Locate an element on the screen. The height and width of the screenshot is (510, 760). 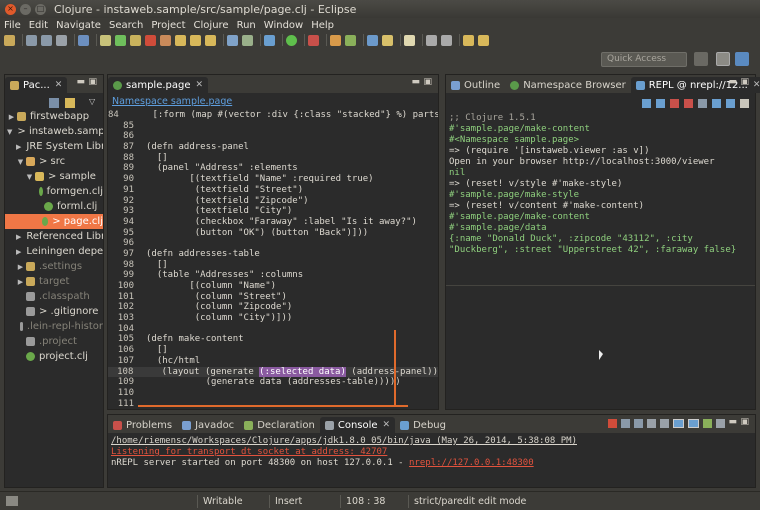
repl-view-menu-icon is located at coordinates (744, 103).